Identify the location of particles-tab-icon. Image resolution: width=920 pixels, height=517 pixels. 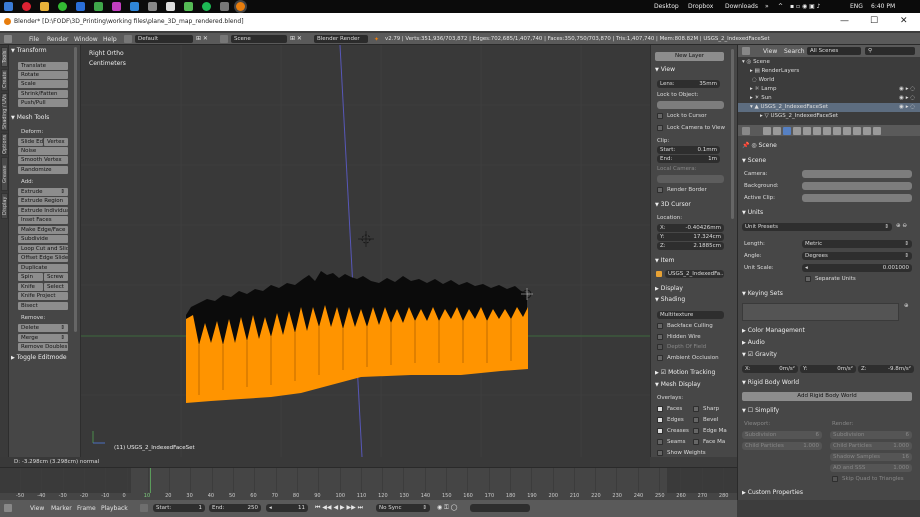
(867, 131).